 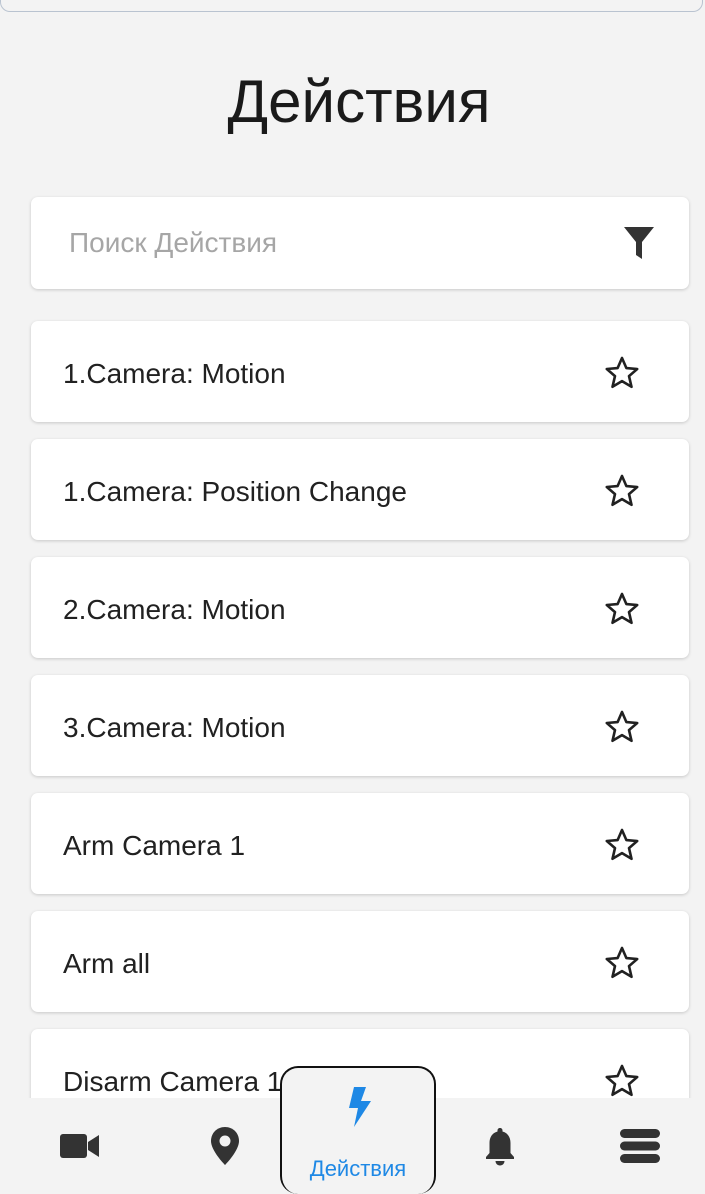 I want to click on page-title: Действия, so click(x=359, y=101).